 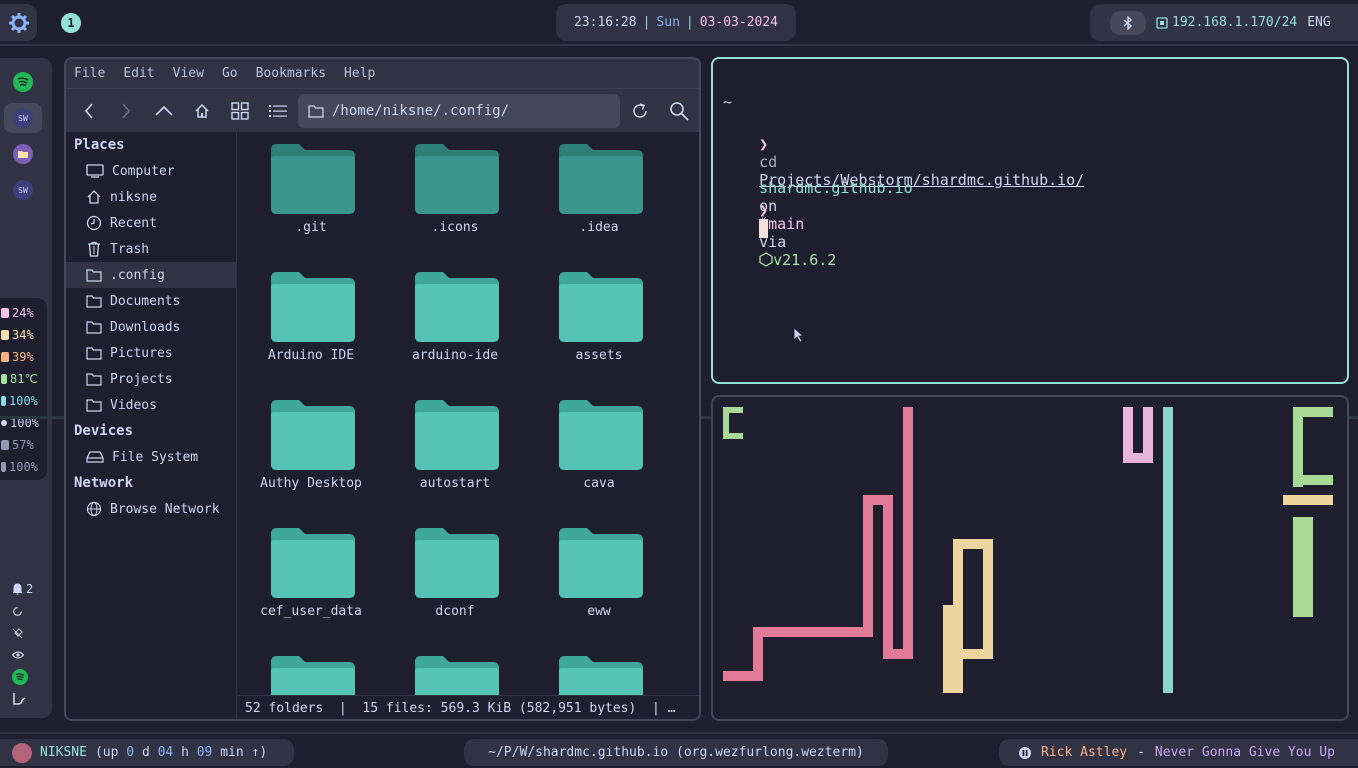 I want to click on workspace-1-button: 1, so click(x=71, y=23).